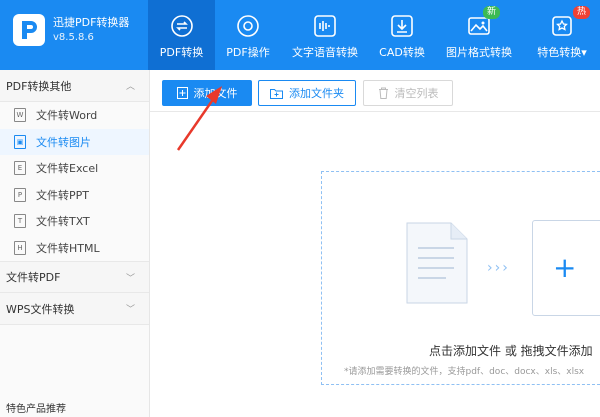 This screenshot has width=600, height=417. I want to click on tab-label: 图片格式转换, so click(479, 52).